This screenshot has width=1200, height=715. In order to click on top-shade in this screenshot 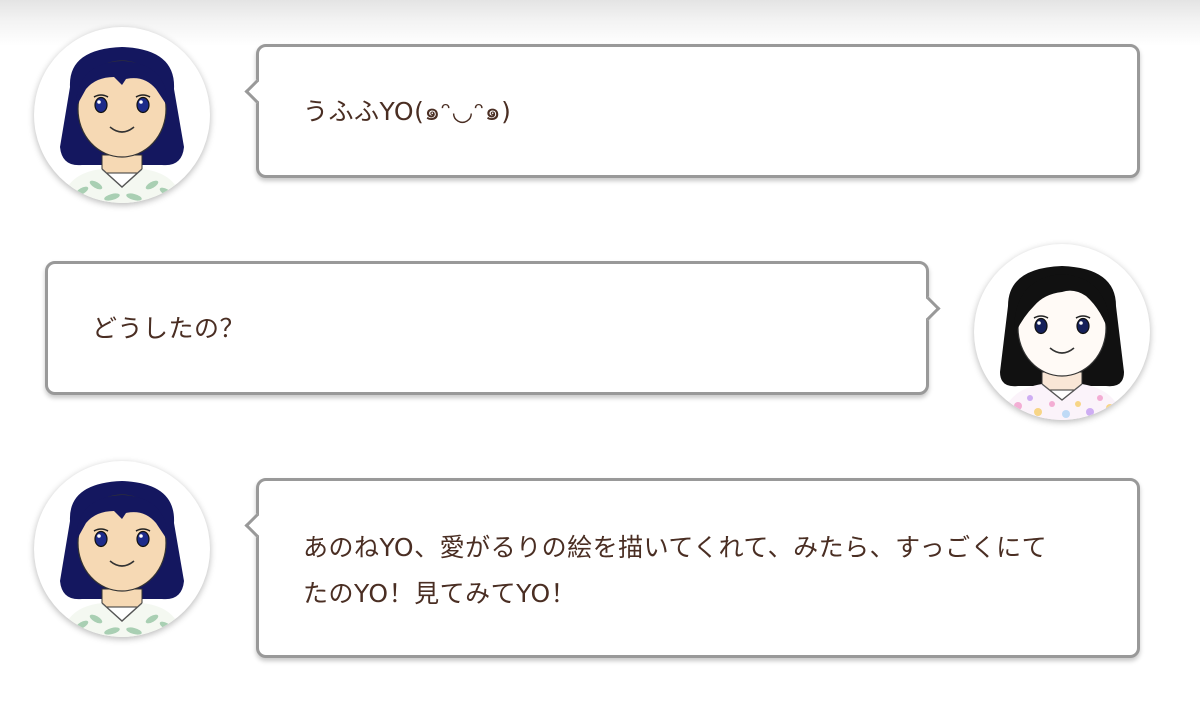, I will do `click(600, 23)`.